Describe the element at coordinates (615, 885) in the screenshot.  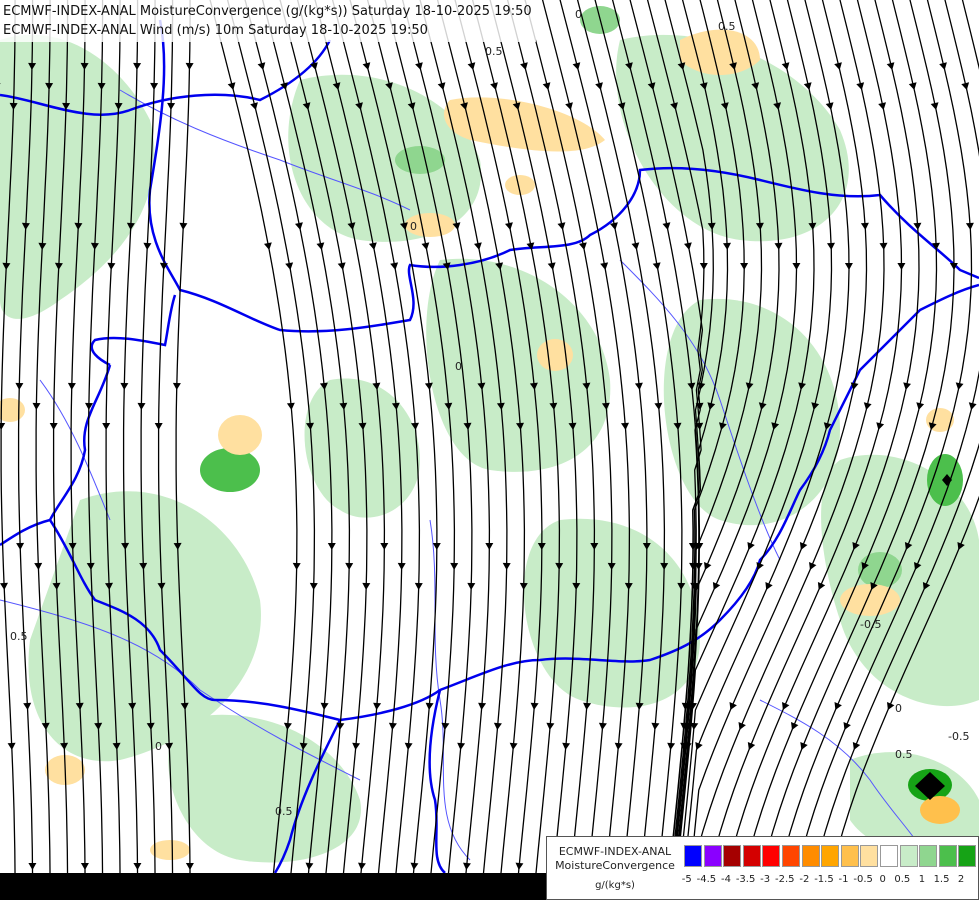
I see `legend-unit: g/(kg*s)` at that location.